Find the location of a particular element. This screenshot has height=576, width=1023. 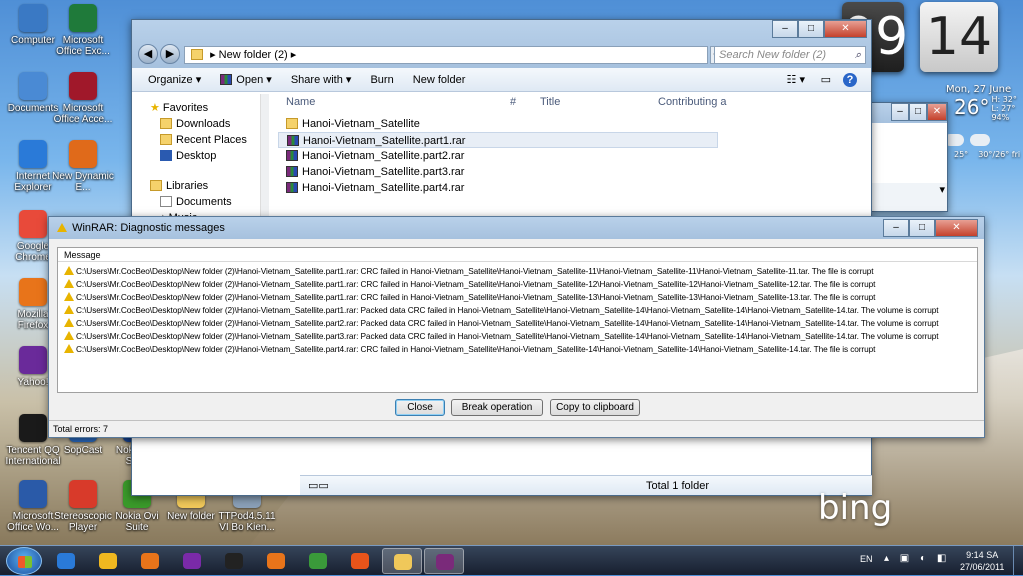

search-input: Search New folder (2) ⌕ is located at coordinates (790, 55).